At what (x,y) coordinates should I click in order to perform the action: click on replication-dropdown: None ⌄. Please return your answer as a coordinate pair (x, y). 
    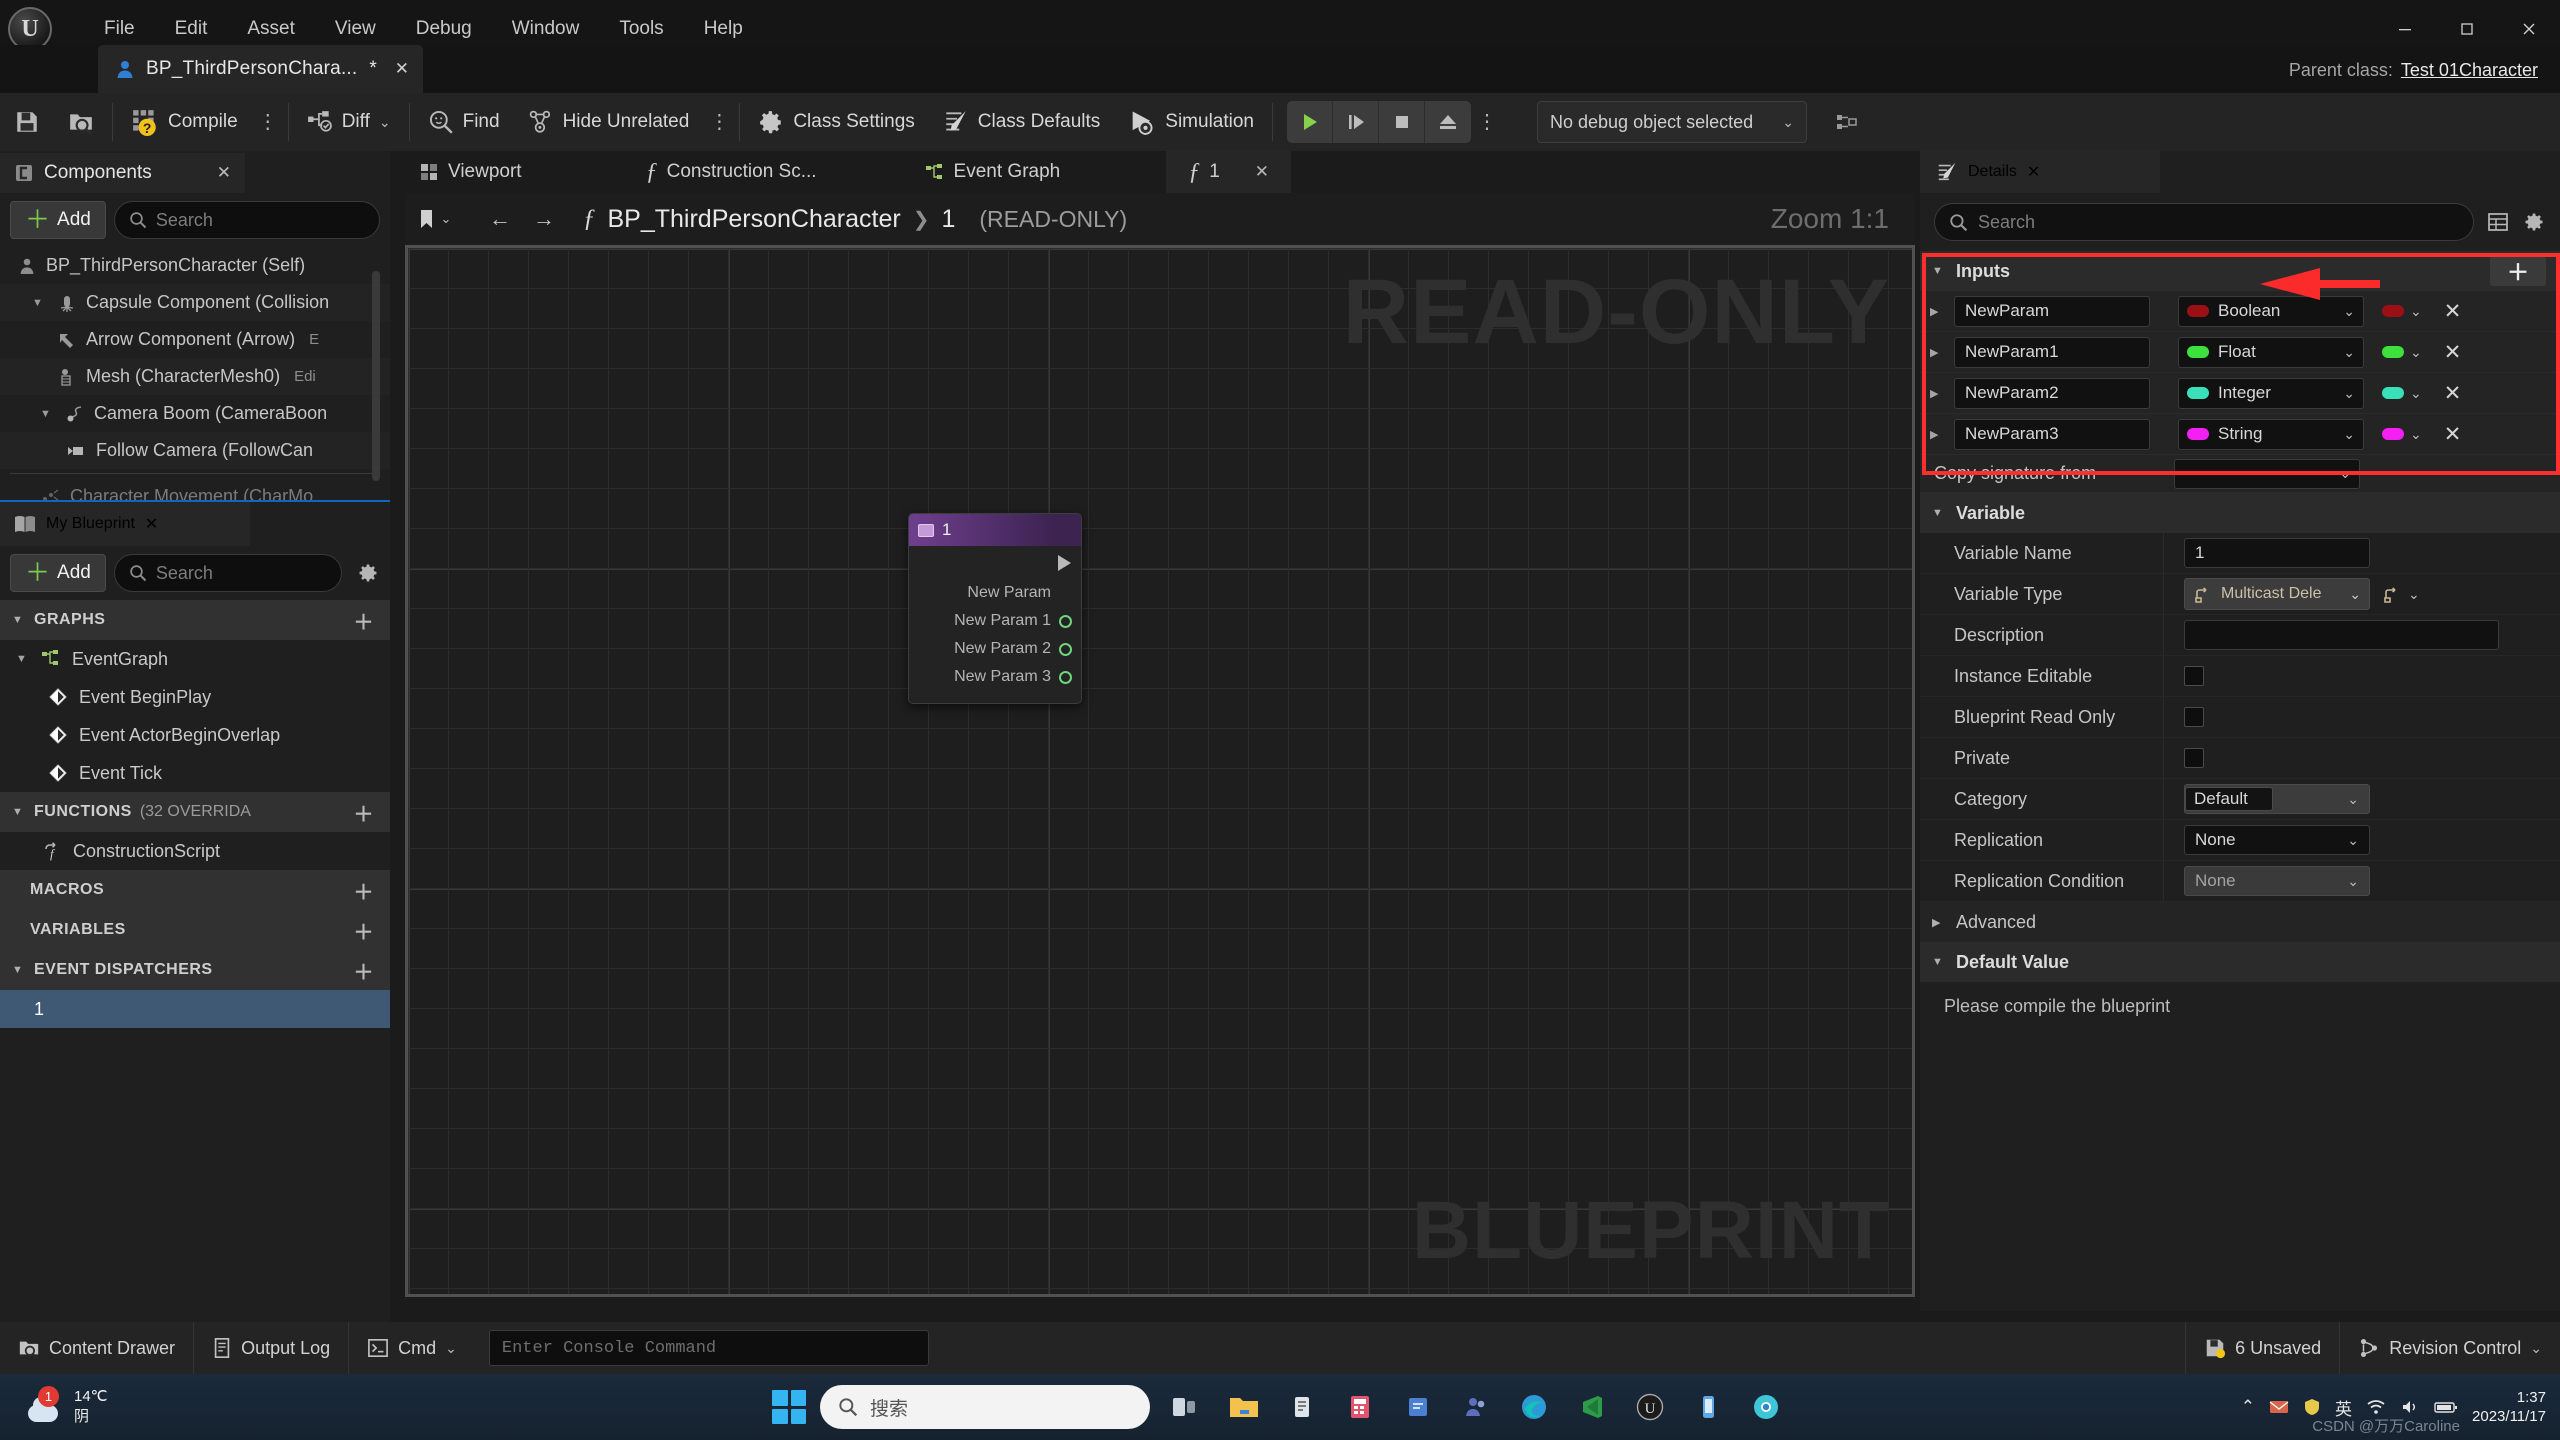
    Looking at the image, I should click on (2277, 840).